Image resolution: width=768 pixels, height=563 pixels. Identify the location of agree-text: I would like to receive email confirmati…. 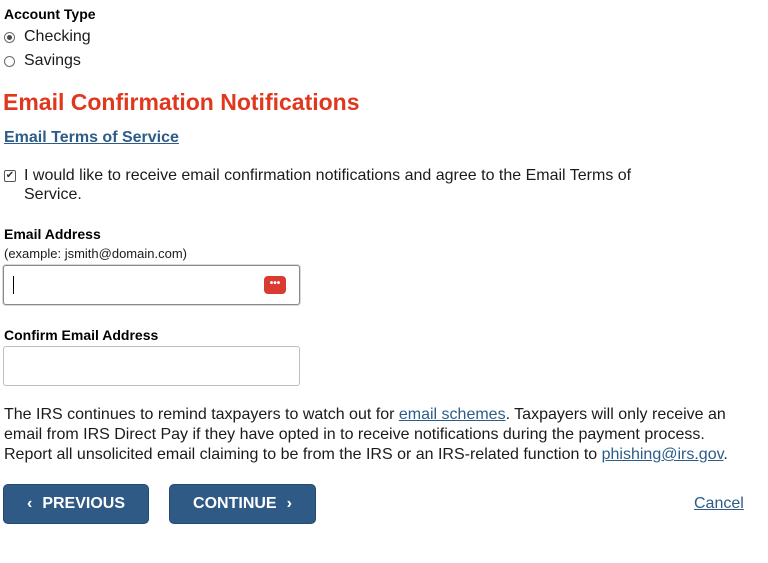
(327, 185).